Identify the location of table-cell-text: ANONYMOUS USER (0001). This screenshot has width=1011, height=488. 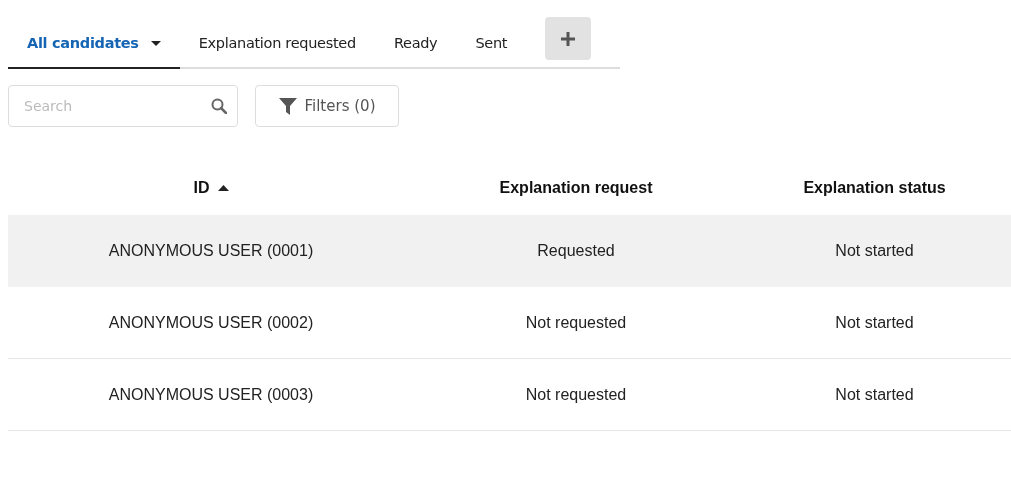
(211, 250).